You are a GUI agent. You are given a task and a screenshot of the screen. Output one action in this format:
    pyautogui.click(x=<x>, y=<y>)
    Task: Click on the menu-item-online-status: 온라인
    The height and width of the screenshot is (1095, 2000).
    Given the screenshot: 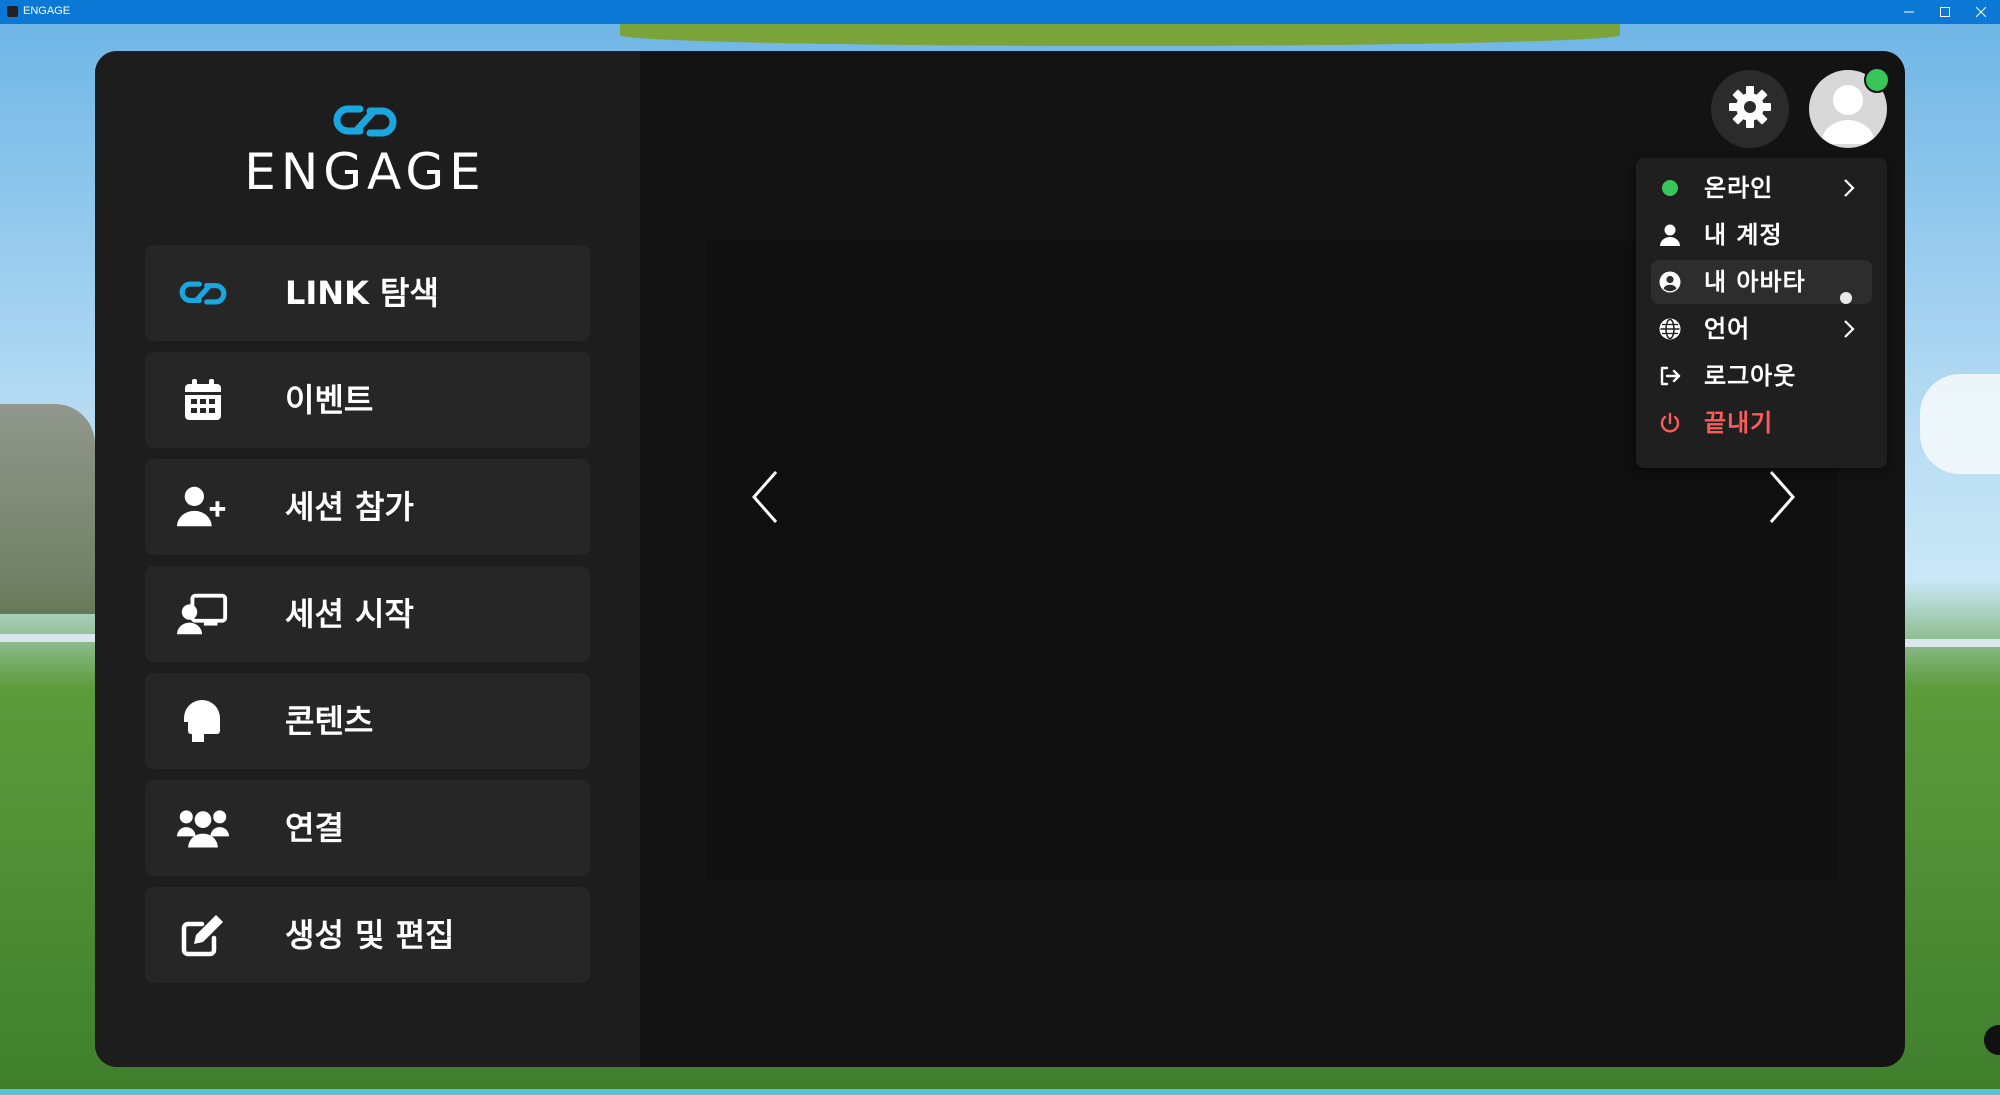 What is the action you would take?
    pyautogui.click(x=1761, y=188)
    